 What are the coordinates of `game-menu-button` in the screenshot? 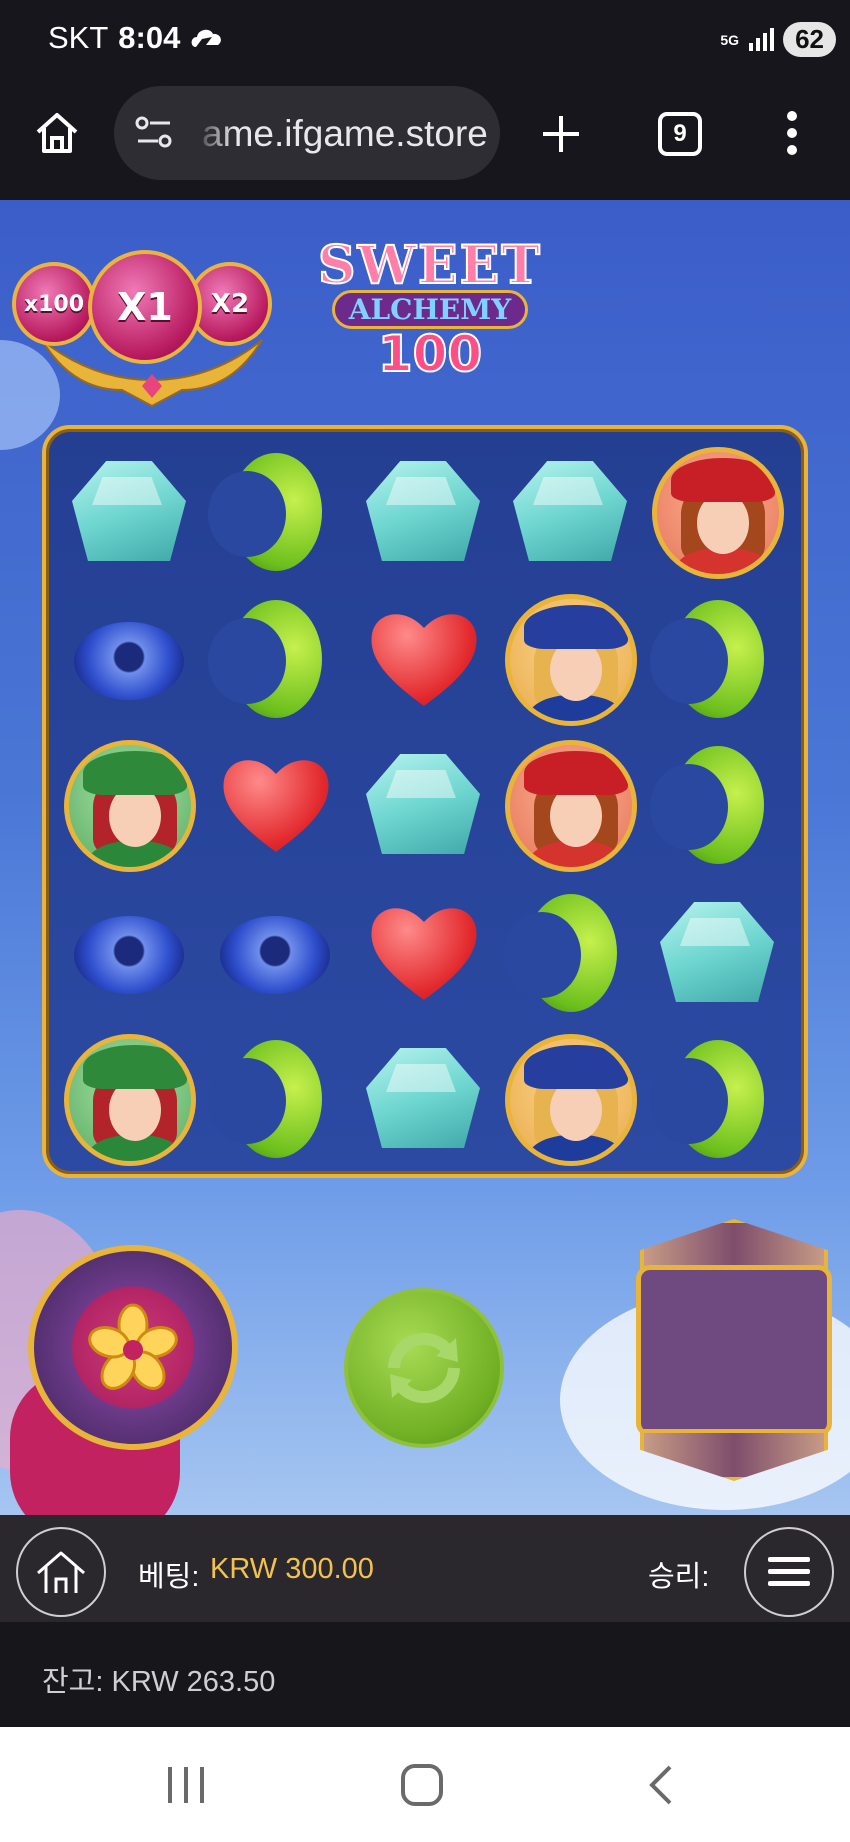 It's located at (789, 1572).